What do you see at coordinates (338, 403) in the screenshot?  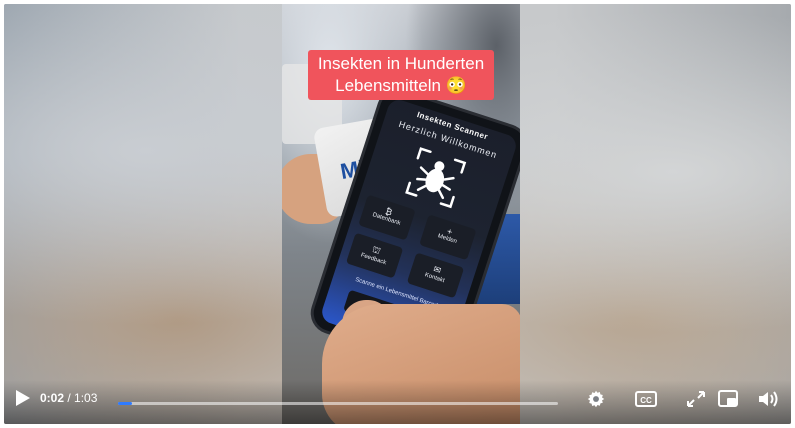 I see `progress-bar` at bounding box center [338, 403].